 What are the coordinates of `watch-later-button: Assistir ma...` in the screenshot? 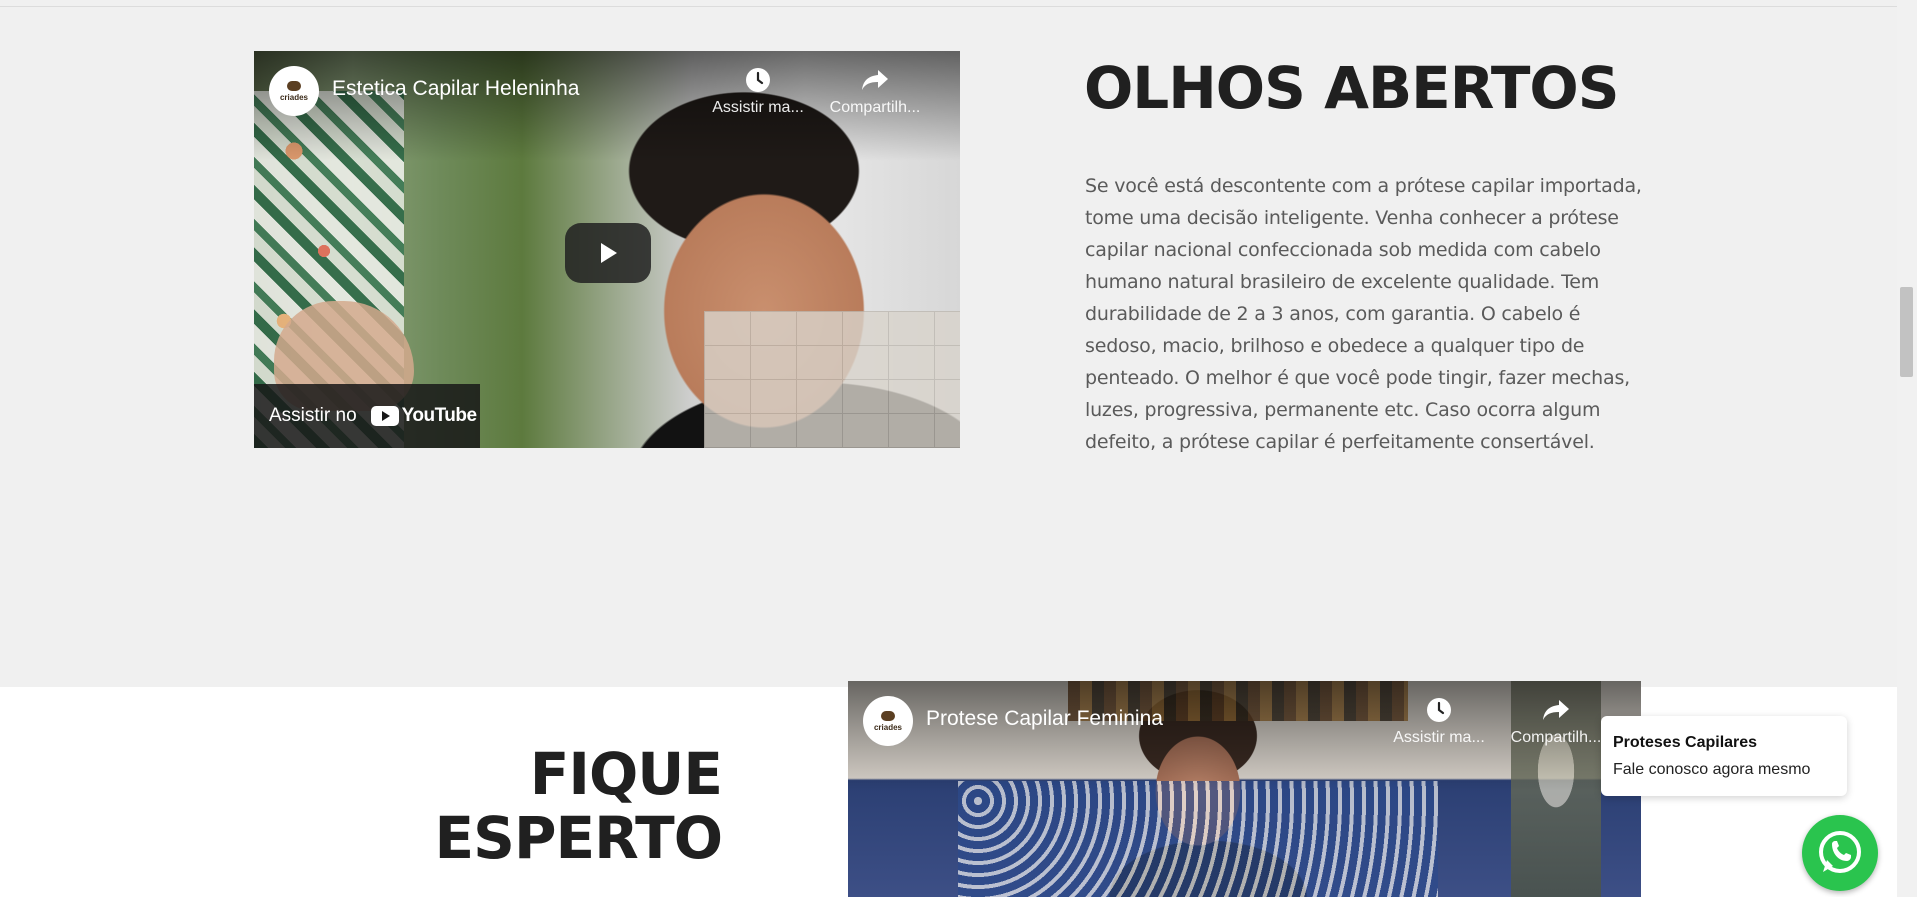 It's located at (758, 91).